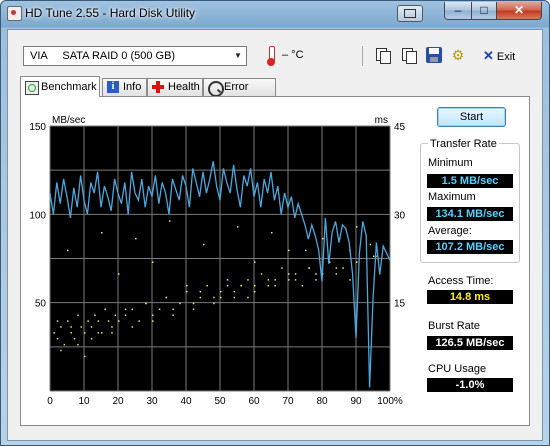 The width and height of the screenshot is (550, 446). Describe the element at coordinates (293, 55) in the screenshot. I see `temperature-readout: – °C` at that location.